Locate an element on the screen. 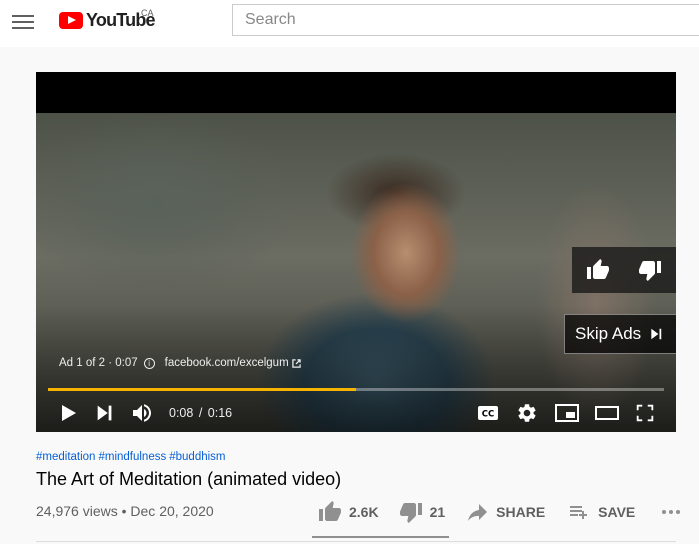  progress-bar is located at coordinates (356, 389).